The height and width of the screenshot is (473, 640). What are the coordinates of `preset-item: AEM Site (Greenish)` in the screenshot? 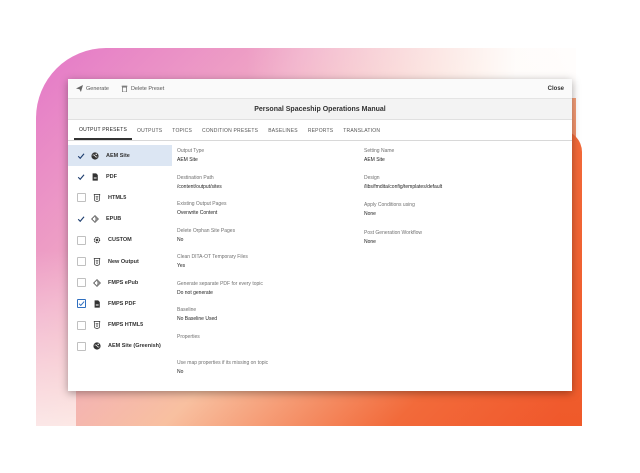 It's located at (120, 346).